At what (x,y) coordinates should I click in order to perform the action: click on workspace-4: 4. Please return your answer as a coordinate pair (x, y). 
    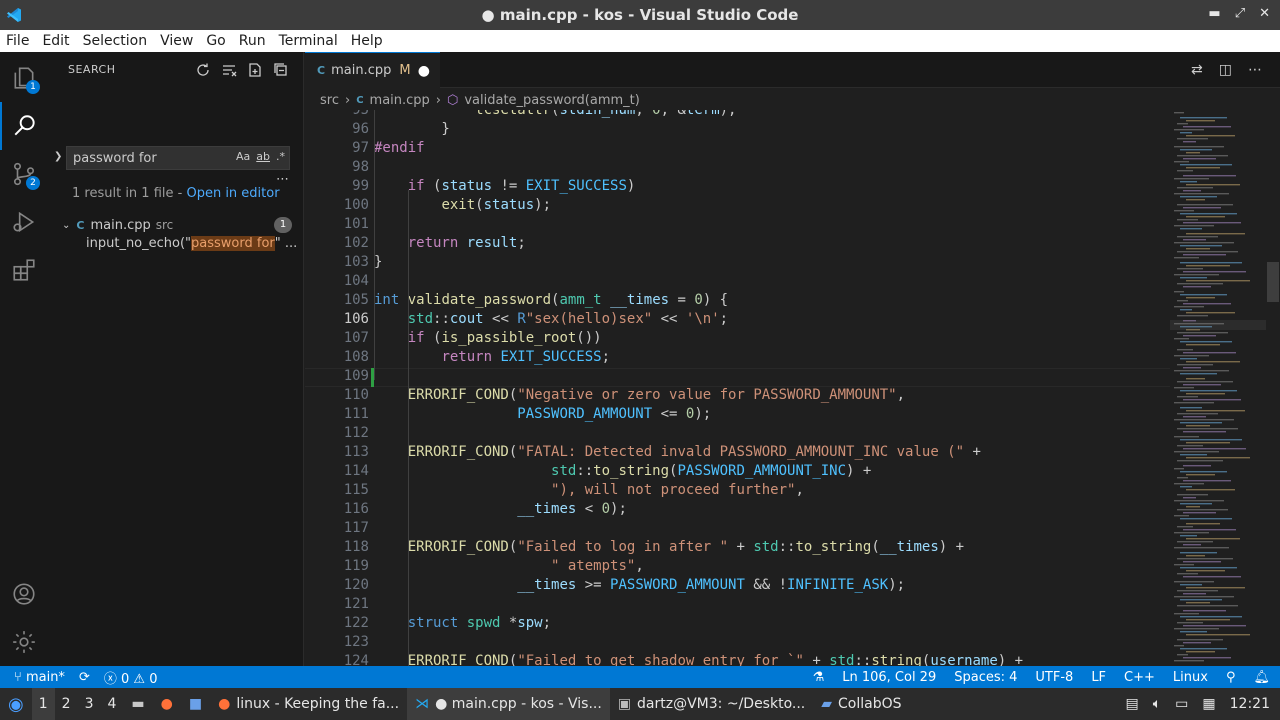
    Looking at the image, I should click on (111, 704).